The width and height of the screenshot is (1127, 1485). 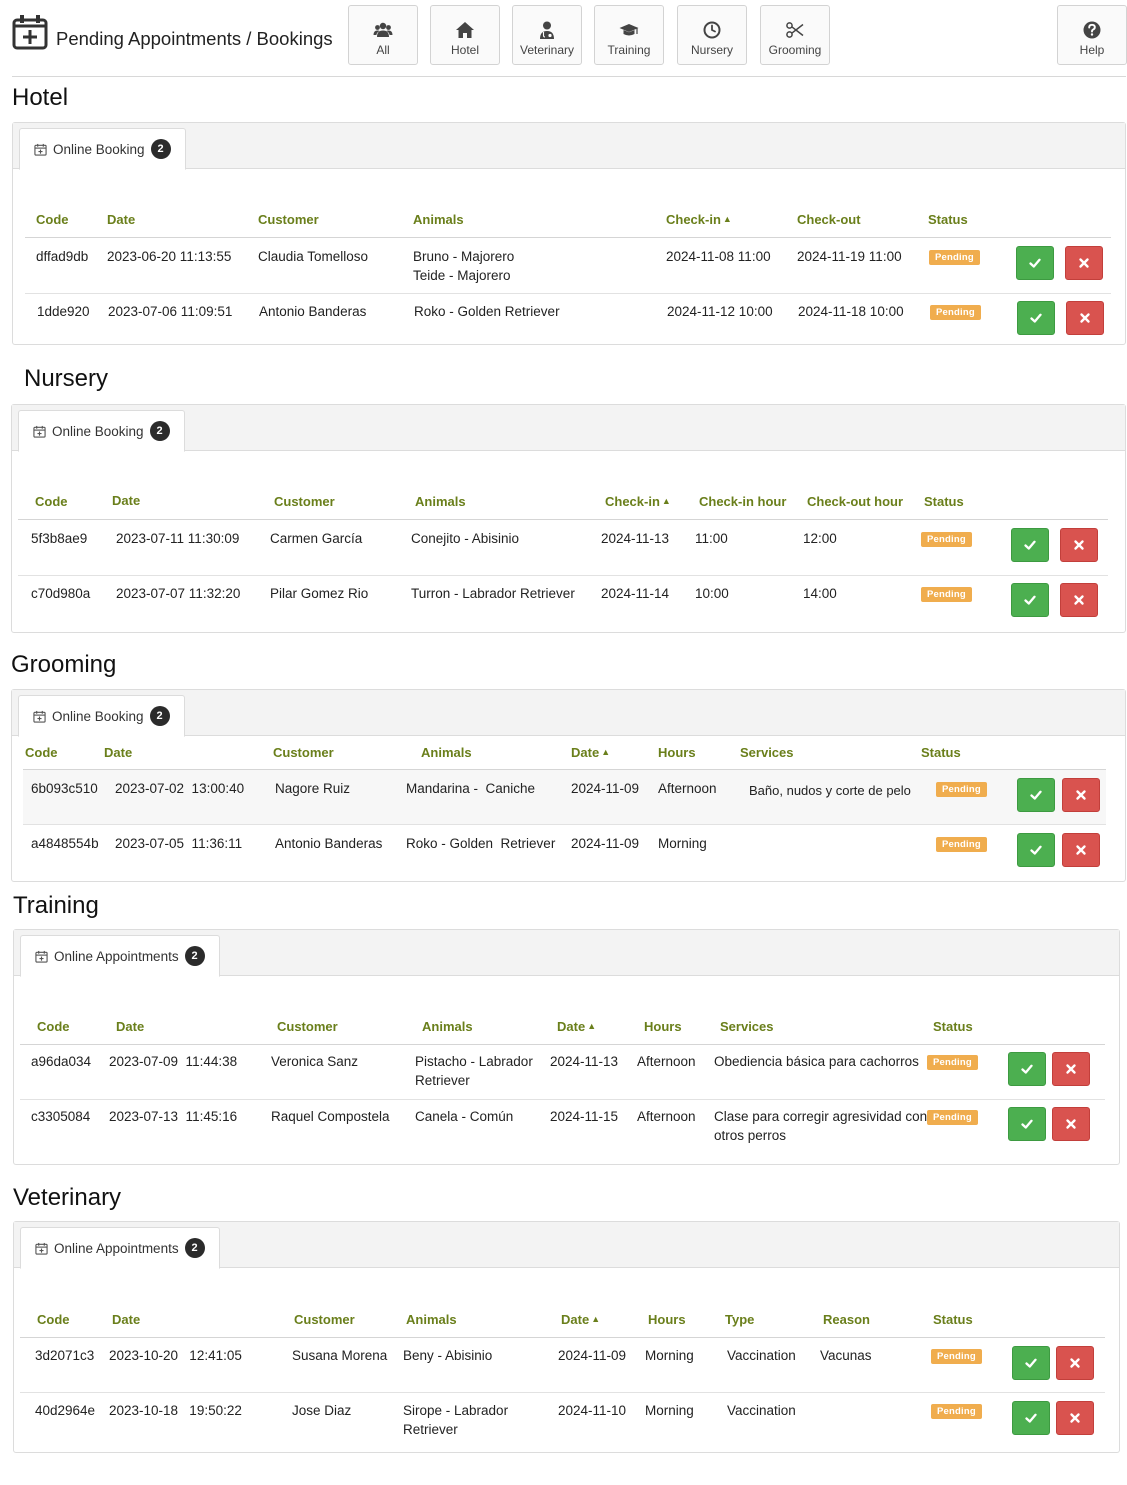 I want to click on nav-veterinary-button: Veterinary, so click(x=547, y=35).